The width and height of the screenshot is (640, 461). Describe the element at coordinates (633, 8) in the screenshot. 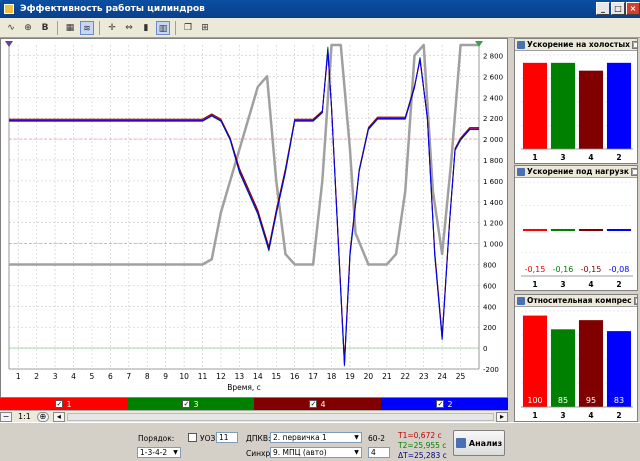

I see `close-button: ×` at that location.